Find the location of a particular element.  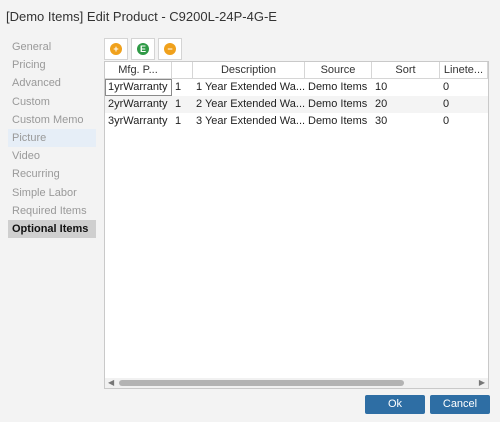

nav-item-general: General is located at coordinates (52, 47).